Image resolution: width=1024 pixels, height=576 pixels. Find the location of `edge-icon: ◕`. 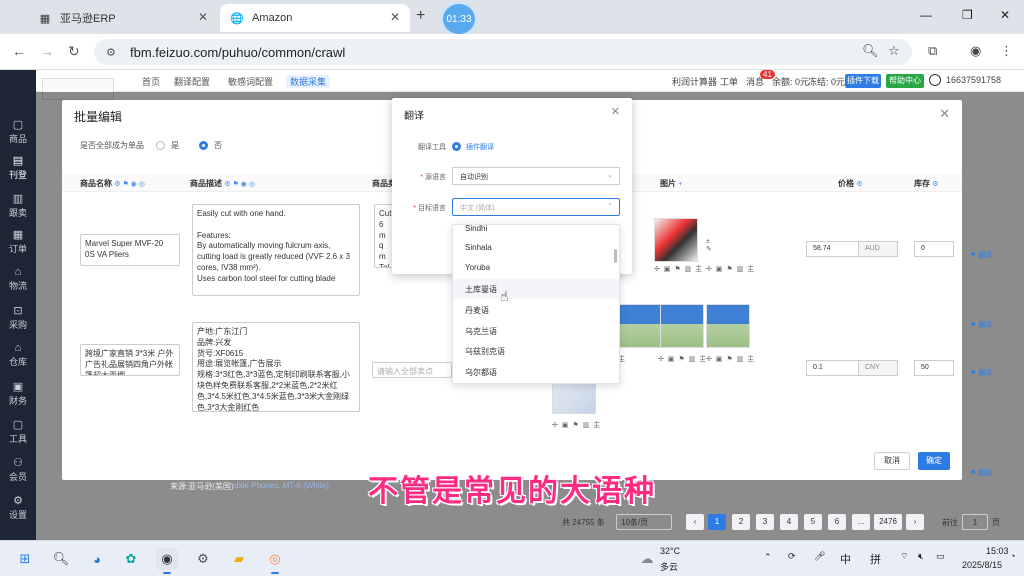

edge-icon: ◕ is located at coordinates (97, 559).